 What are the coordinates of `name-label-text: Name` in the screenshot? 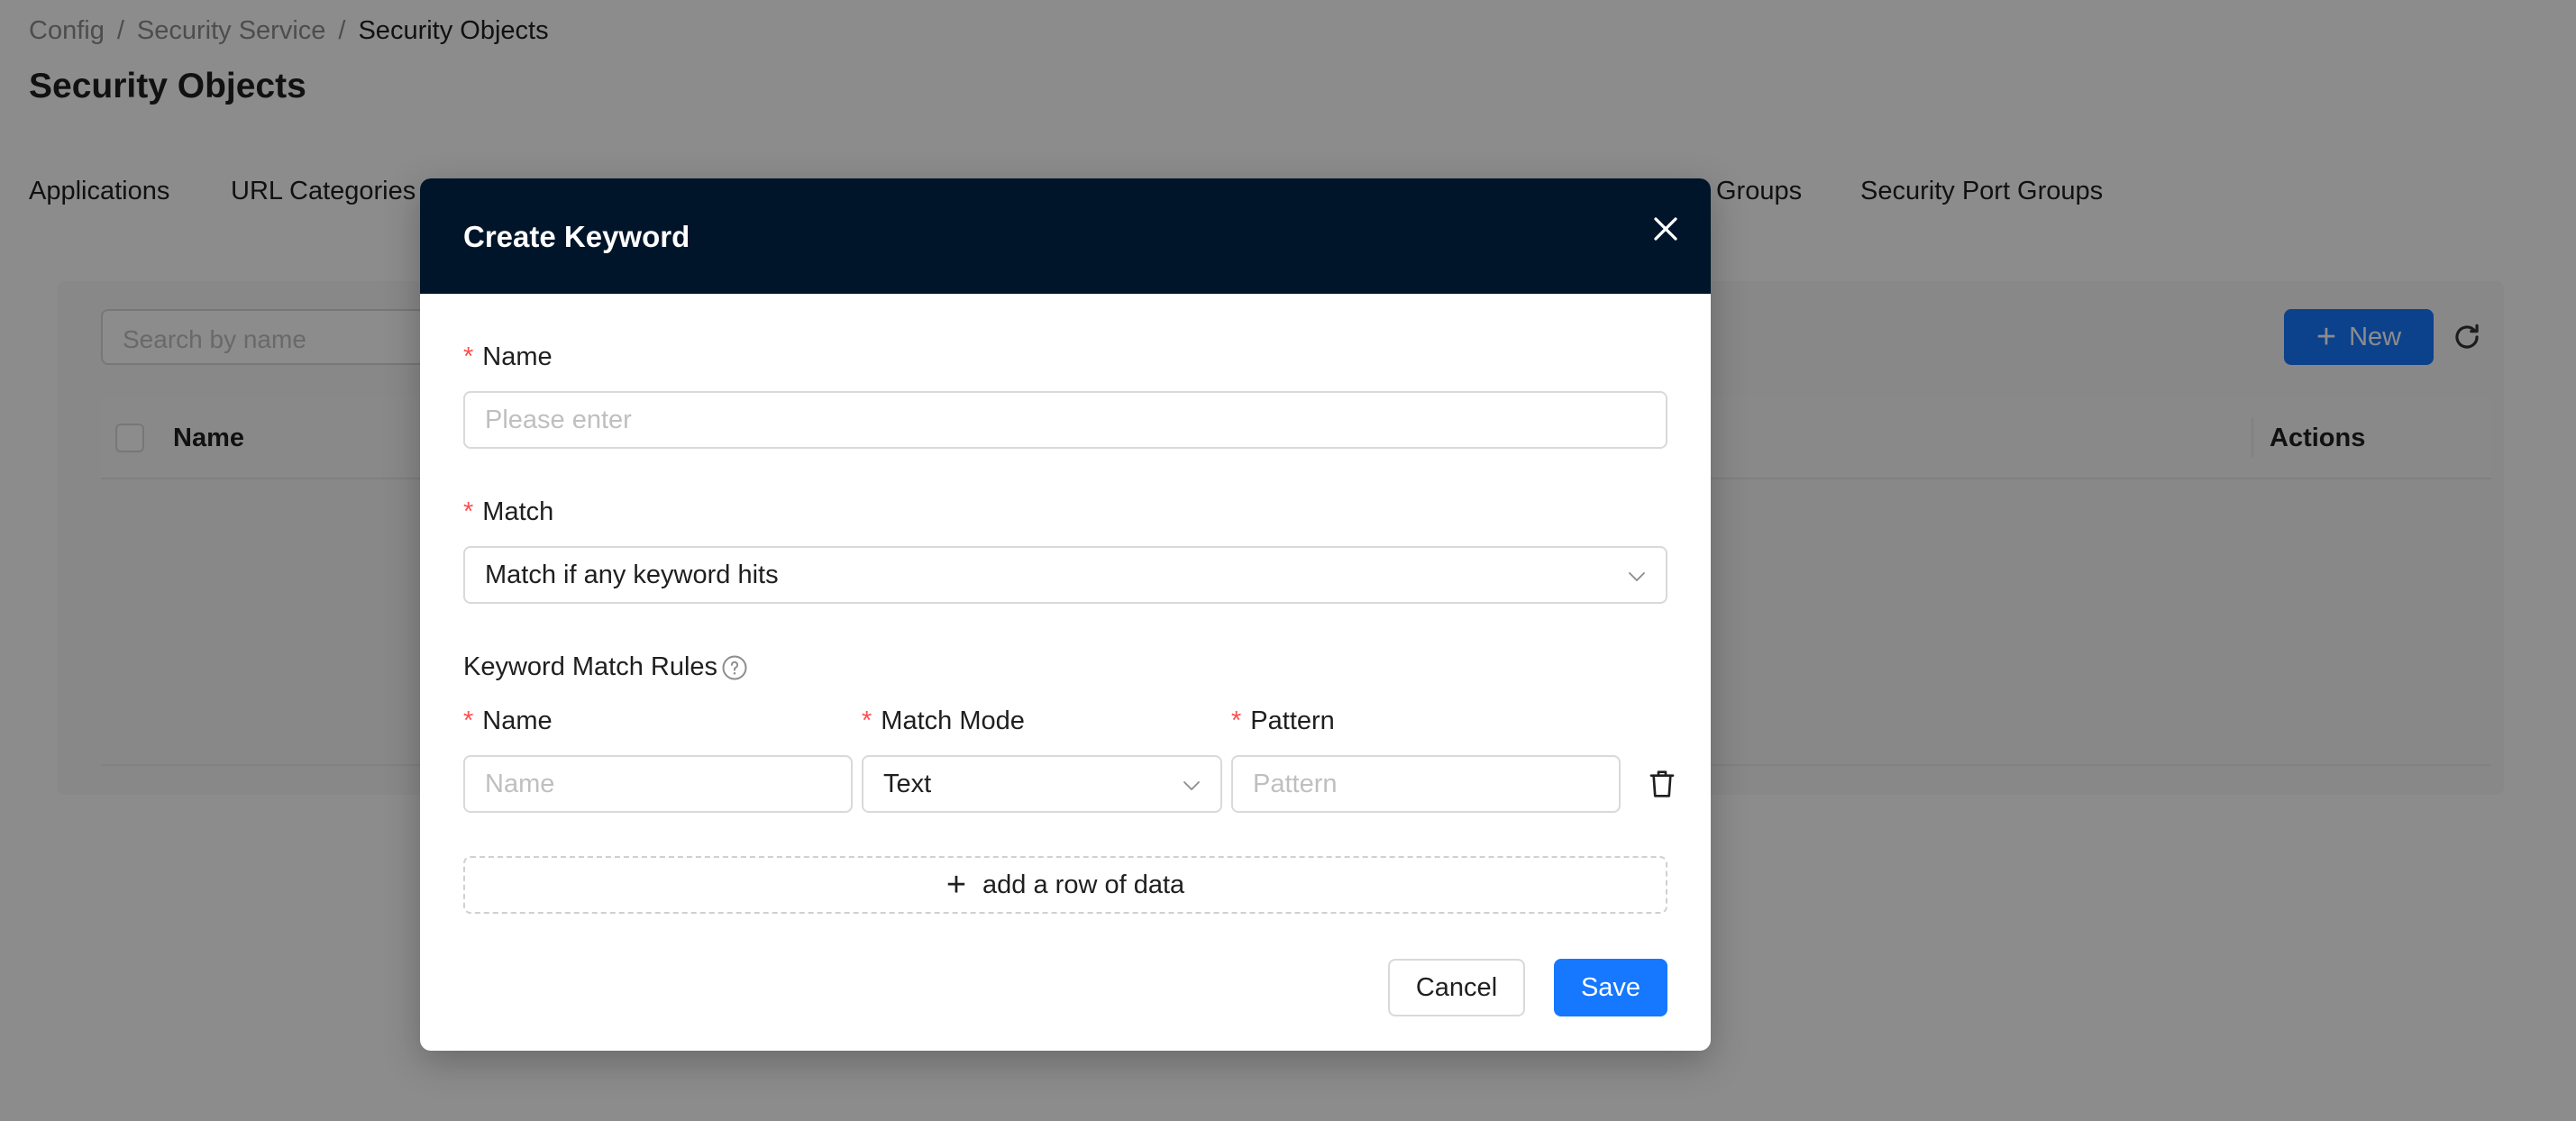 It's located at (517, 356).